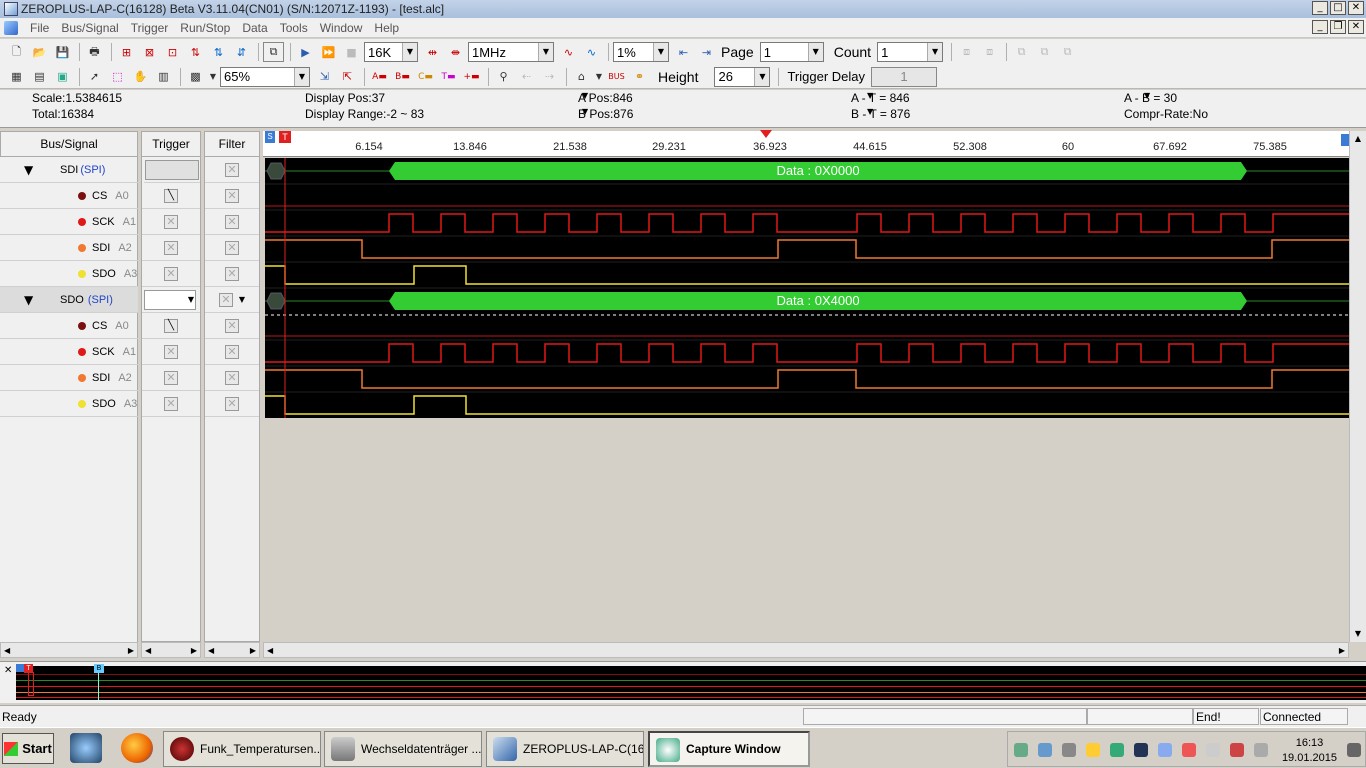 Image resolution: width=1366 pixels, height=768 pixels. I want to click on next-page-icon: ⇥, so click(706, 52).